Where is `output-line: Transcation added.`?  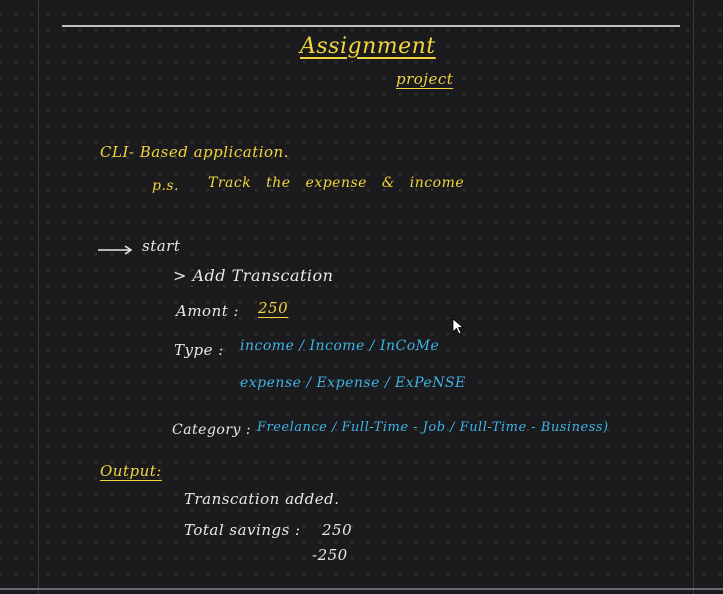
output-line: Transcation added. is located at coordinates (262, 499).